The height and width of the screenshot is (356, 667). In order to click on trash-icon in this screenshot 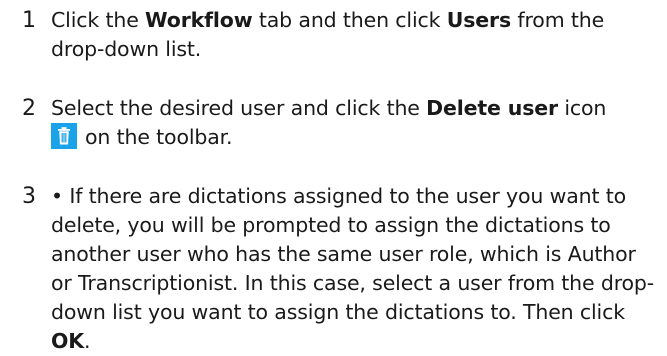, I will do `click(64, 136)`.